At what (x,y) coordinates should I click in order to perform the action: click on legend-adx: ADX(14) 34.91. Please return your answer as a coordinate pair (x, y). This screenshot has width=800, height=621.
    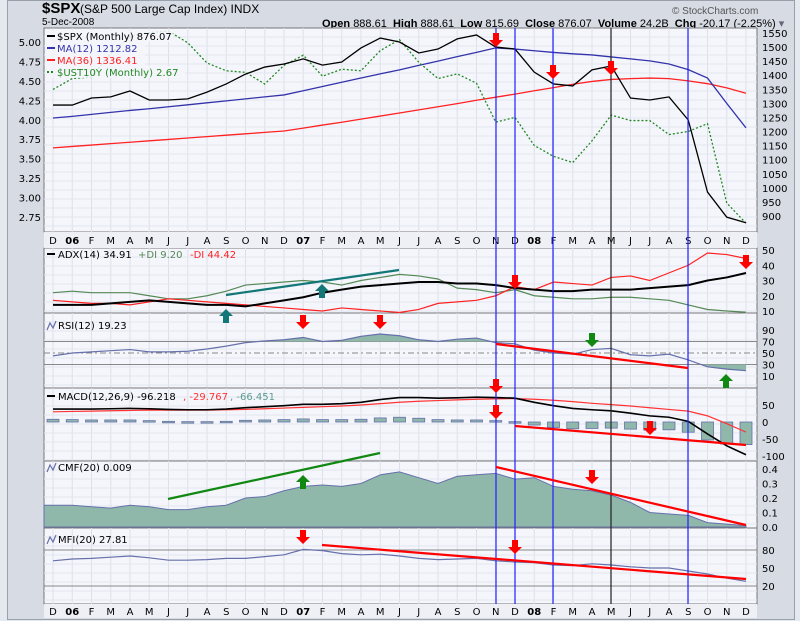
    Looking at the image, I should click on (95, 255).